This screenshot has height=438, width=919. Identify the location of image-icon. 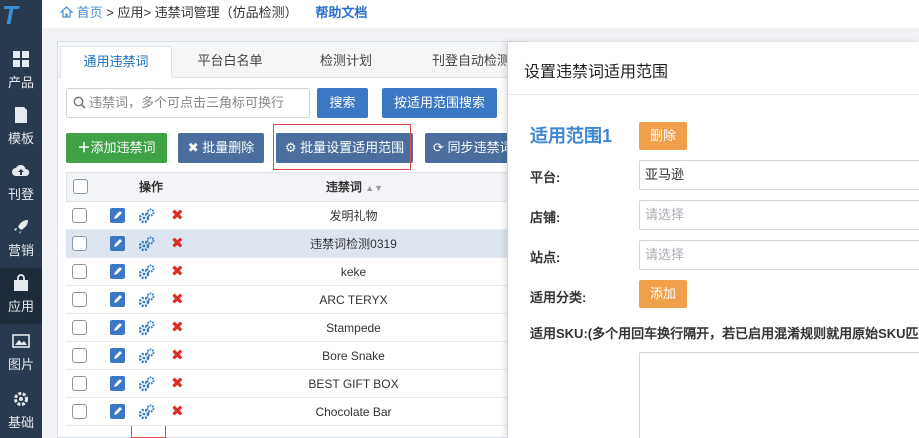
(21, 341).